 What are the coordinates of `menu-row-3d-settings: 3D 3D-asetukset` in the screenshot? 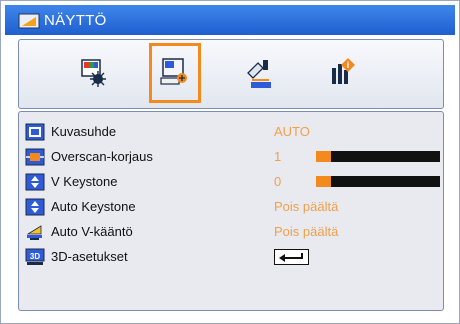 It's located at (231, 257).